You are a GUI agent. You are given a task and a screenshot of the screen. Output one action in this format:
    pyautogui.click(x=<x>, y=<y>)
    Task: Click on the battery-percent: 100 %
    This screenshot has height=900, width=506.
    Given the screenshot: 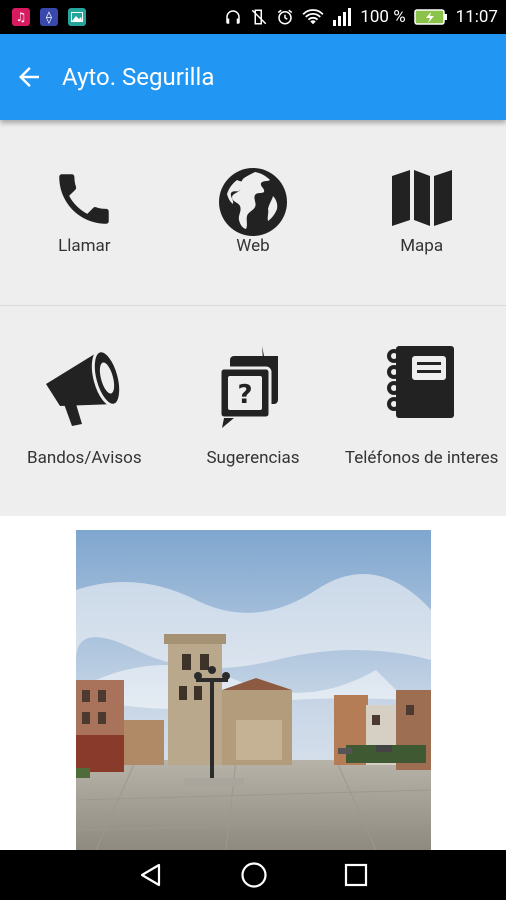 What is the action you would take?
    pyautogui.click(x=383, y=17)
    